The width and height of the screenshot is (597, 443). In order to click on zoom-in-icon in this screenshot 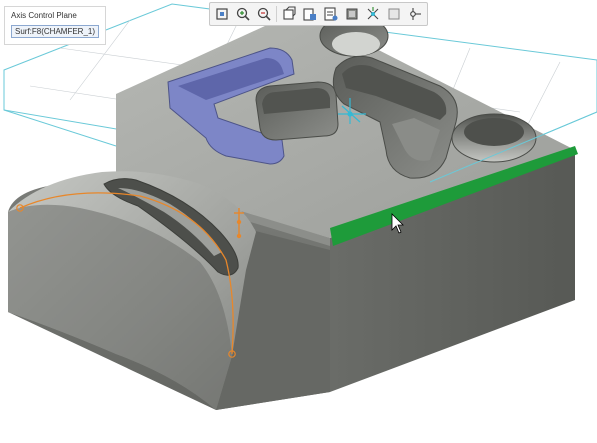, I will do `click(243, 14)`.